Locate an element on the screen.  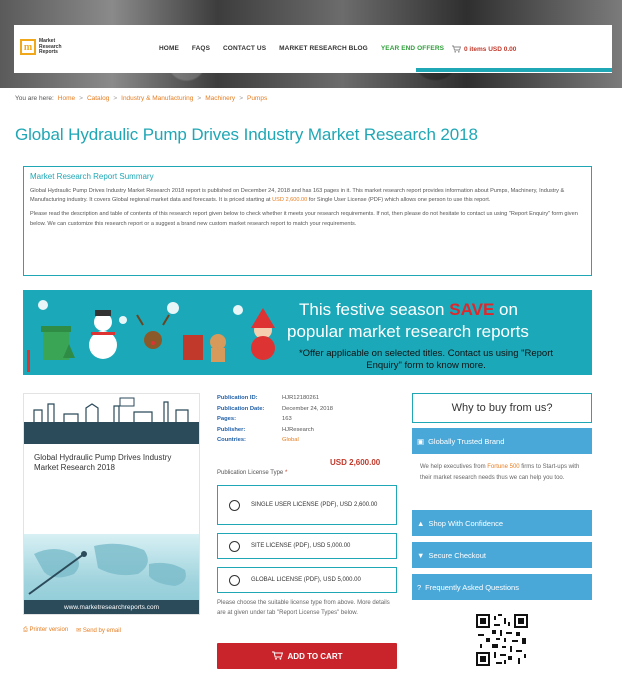
faq-label: Frequently Asked Questions is located at coordinates (472, 587).